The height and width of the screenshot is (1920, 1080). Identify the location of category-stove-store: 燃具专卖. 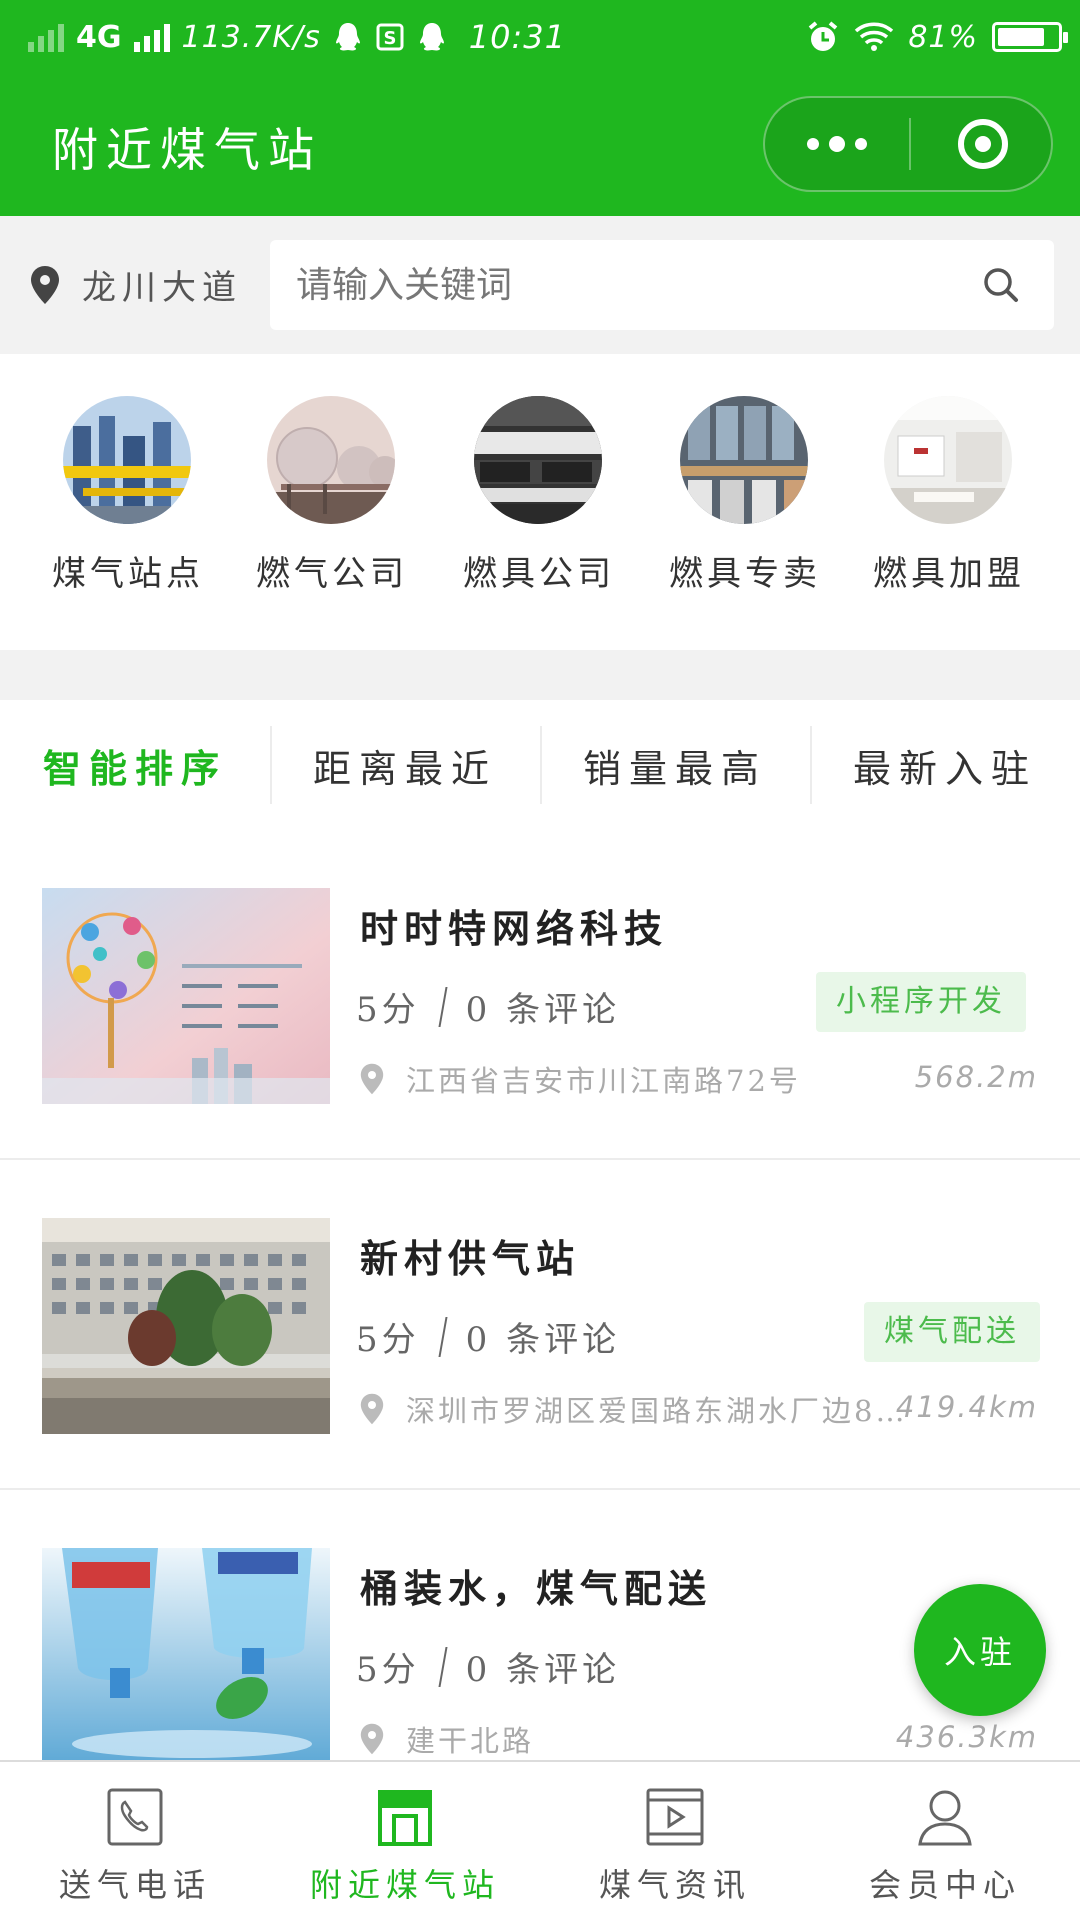
(744, 495).